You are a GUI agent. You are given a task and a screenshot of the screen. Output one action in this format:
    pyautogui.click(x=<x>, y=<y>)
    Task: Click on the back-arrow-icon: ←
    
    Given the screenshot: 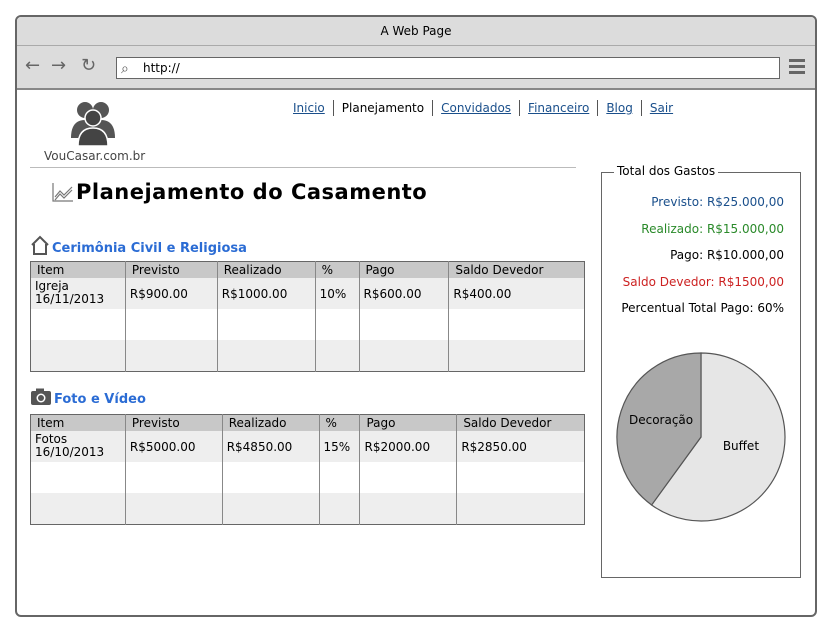 What is the action you would take?
    pyautogui.click(x=32, y=66)
    